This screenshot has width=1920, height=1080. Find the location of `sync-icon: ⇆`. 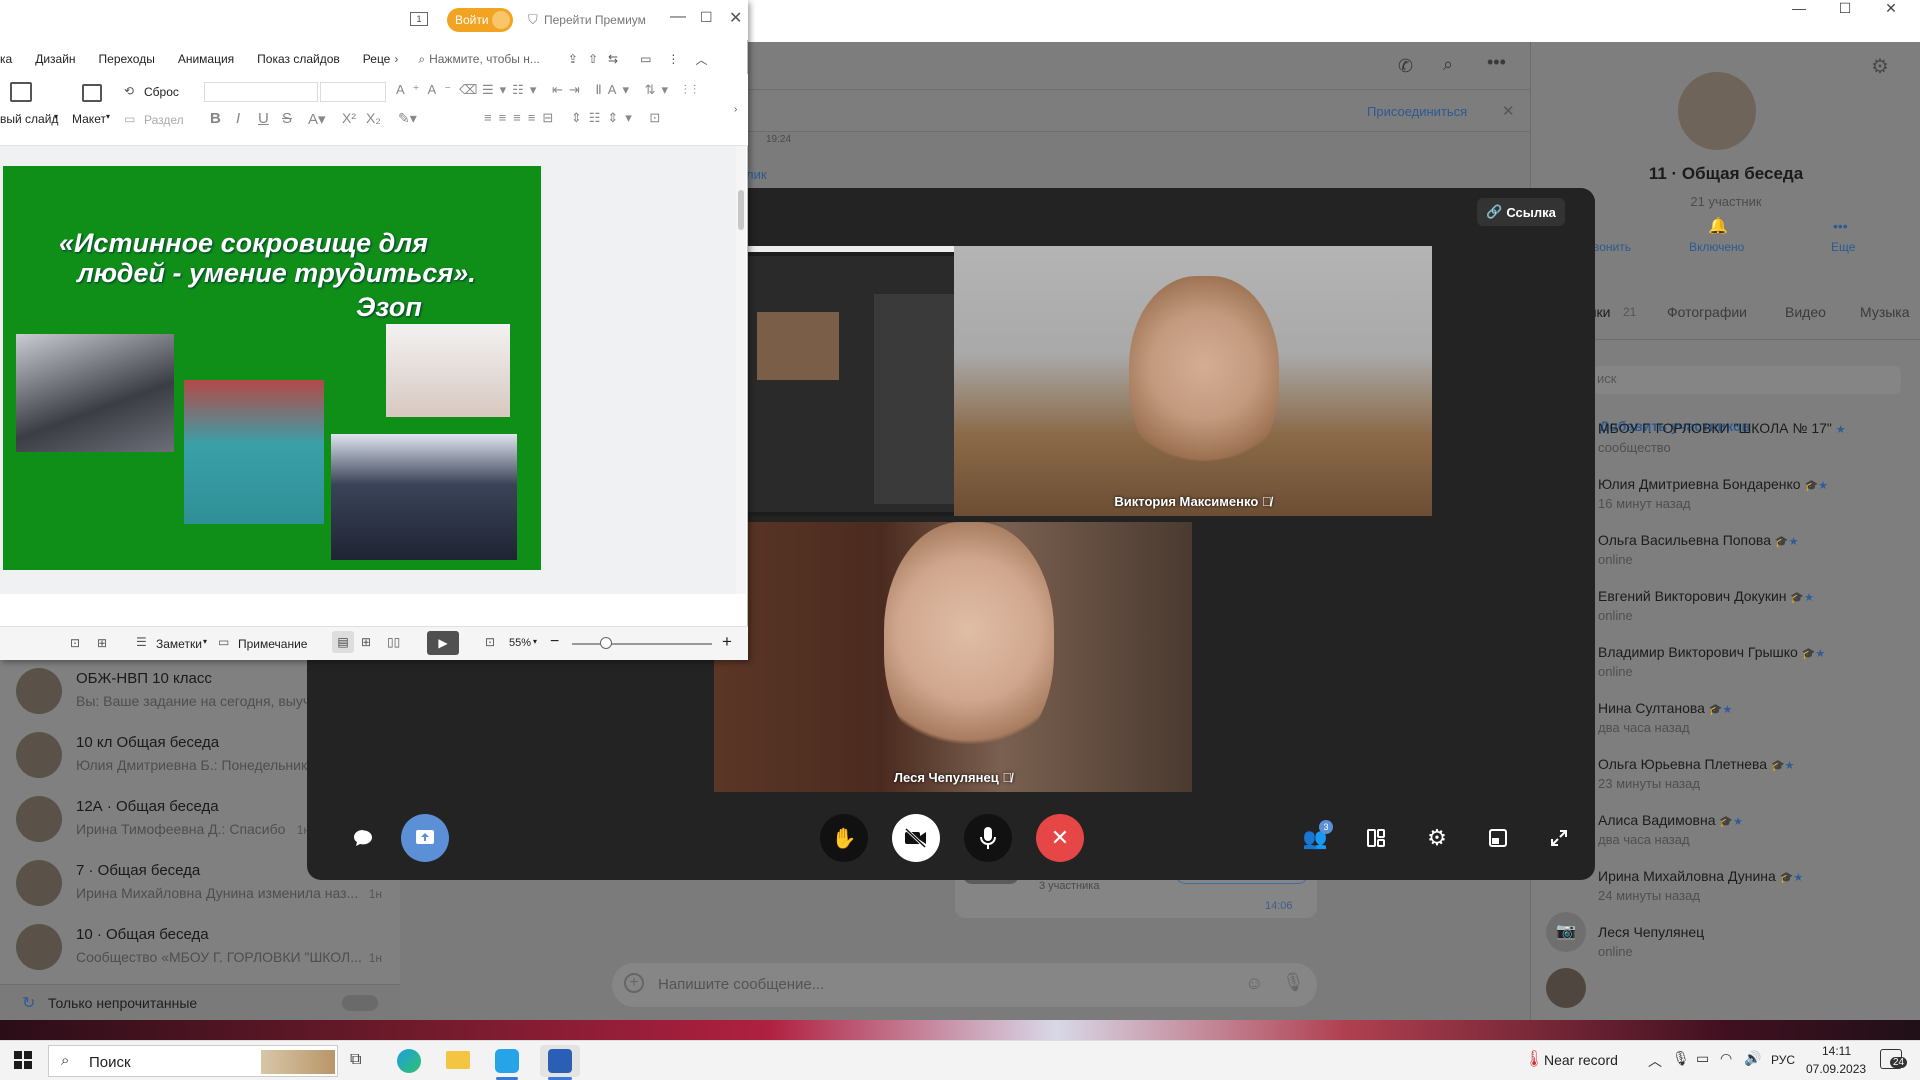

sync-icon: ⇆ is located at coordinates (613, 59).